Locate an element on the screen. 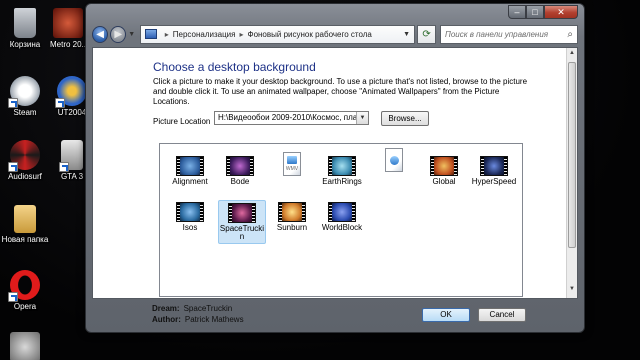  desktop-icon-opera: Opera is located at coordinates (26, 290).